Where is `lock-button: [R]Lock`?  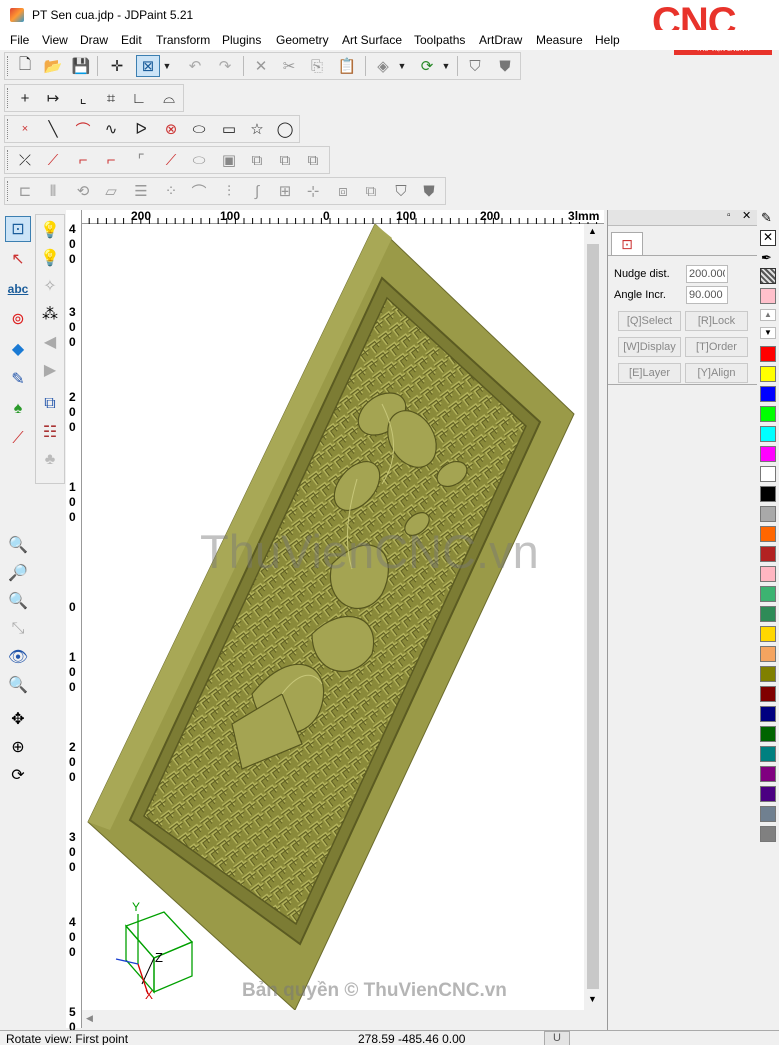
lock-button: [R]Lock is located at coordinates (716, 321).